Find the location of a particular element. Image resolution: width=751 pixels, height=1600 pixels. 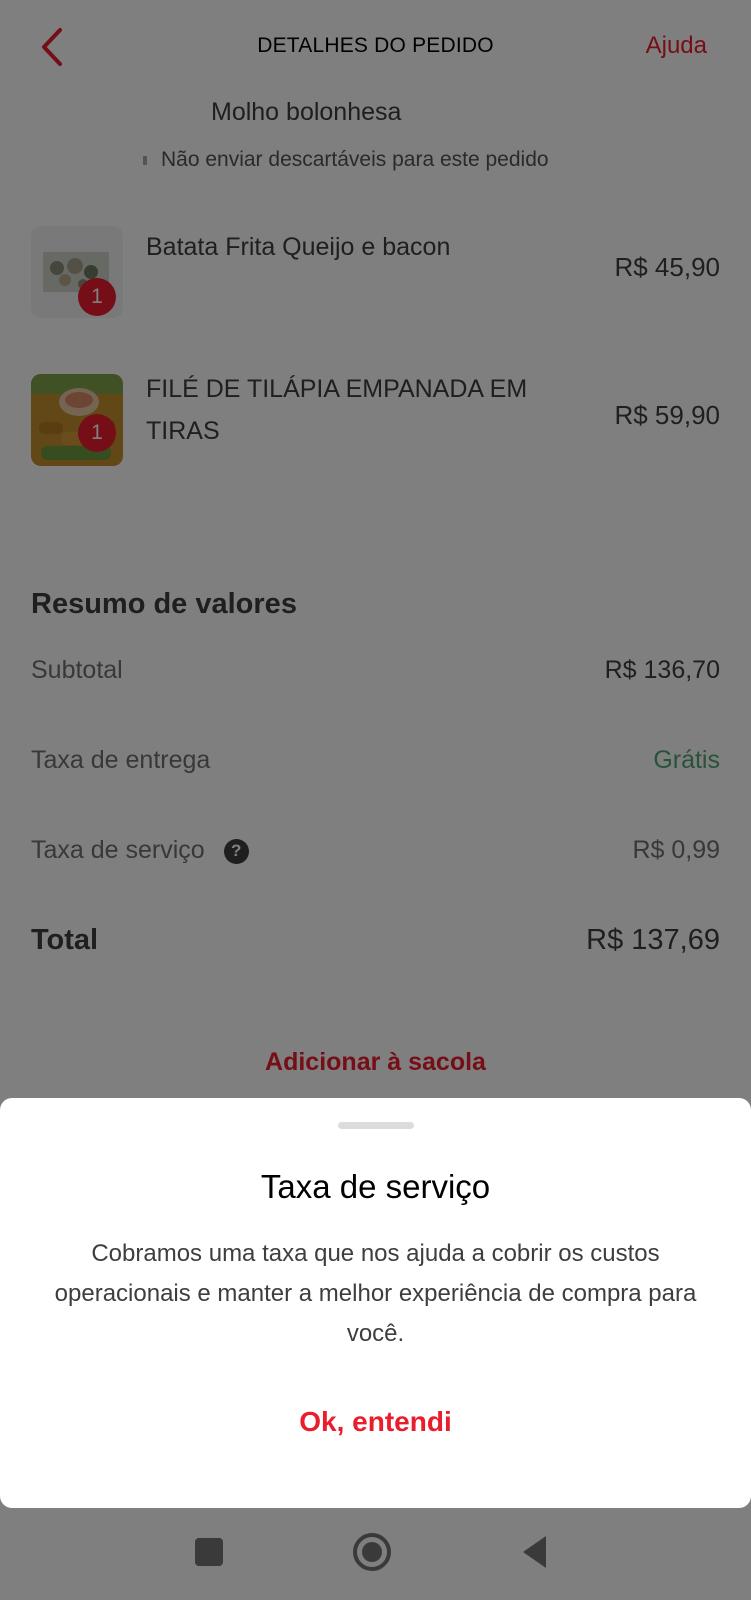

circle-icon is located at coordinates (372, 1552).